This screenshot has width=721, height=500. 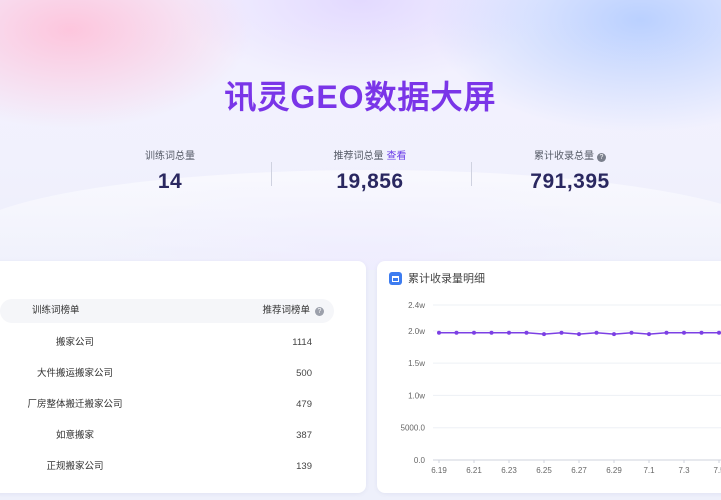 I want to click on row-keyword: 正规搬家公司, so click(x=75, y=466).